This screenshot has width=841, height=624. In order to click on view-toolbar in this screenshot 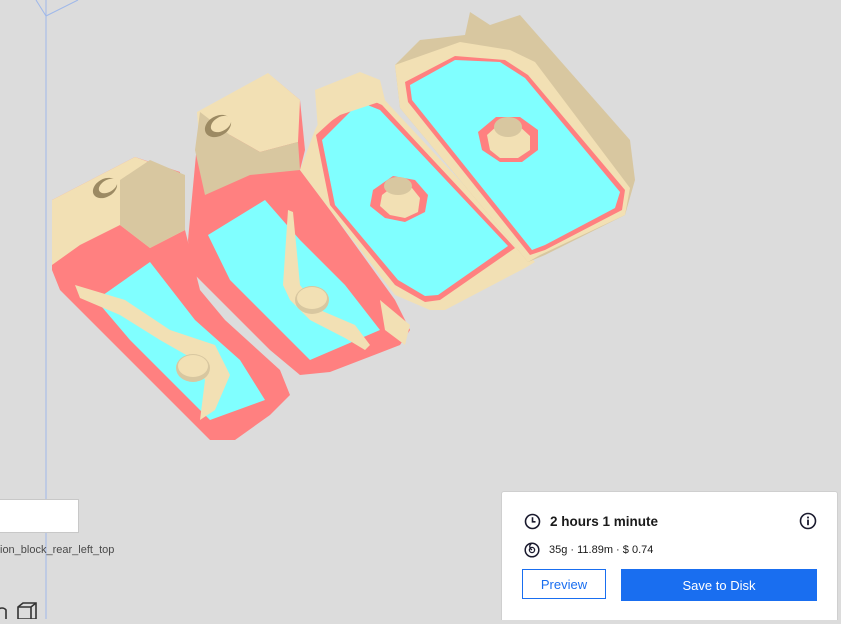, I will do `click(20, 610)`.